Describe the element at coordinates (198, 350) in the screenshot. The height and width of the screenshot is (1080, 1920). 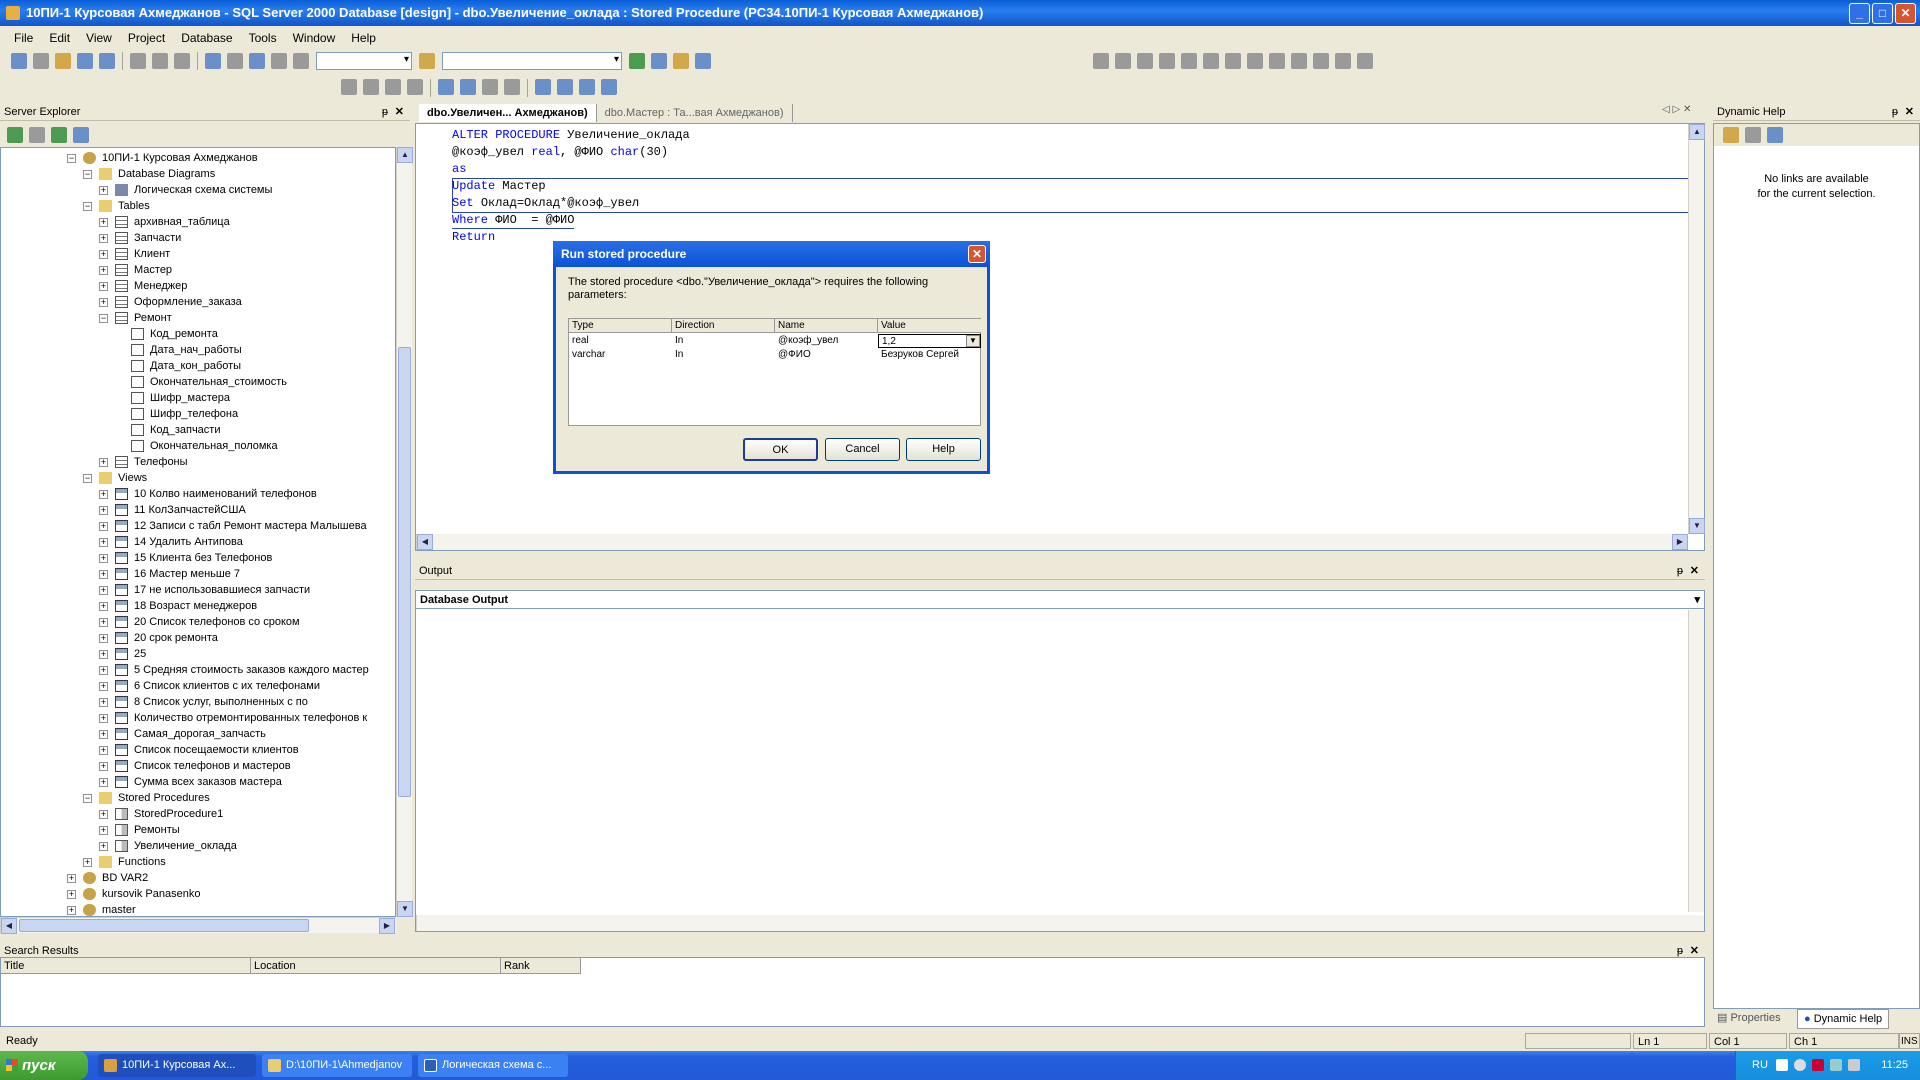
I see `tree-node: Дата_нач_работы` at that location.